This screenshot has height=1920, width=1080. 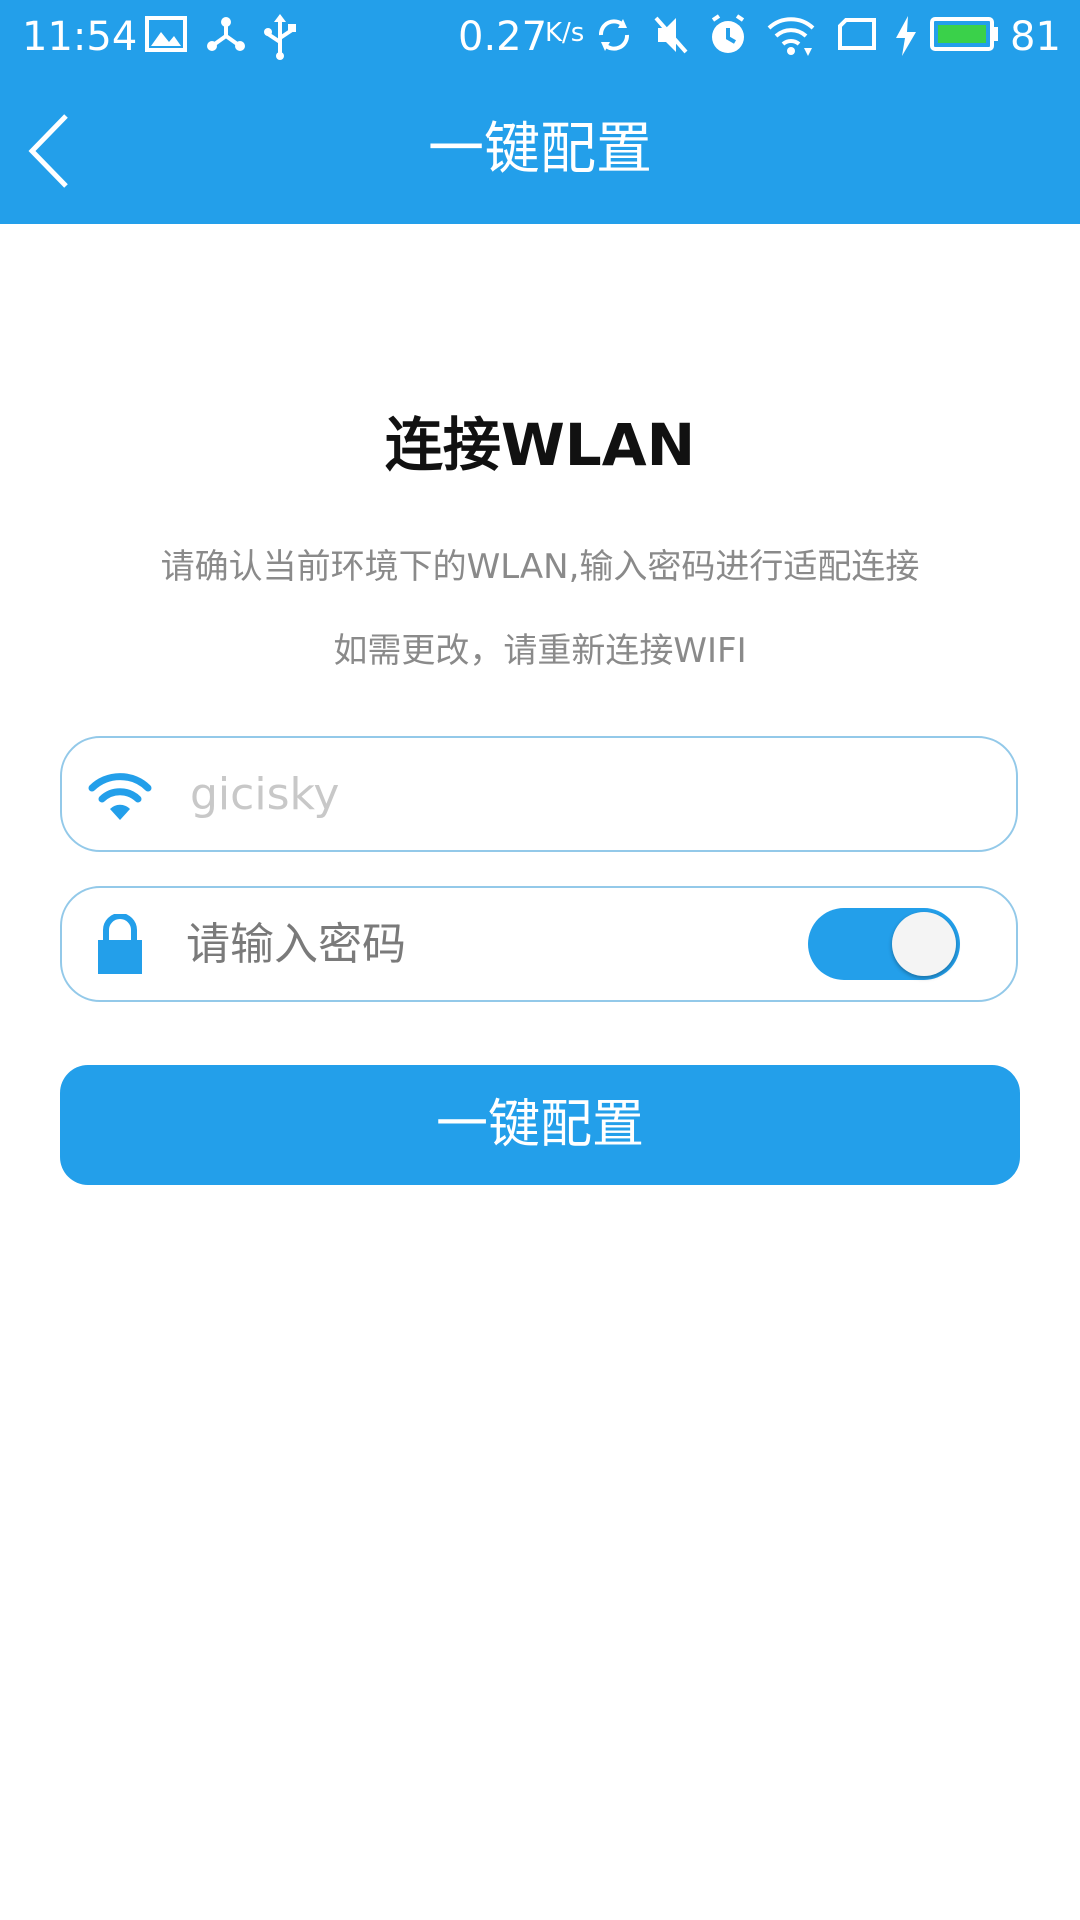 What do you see at coordinates (486, 944) in the screenshot?
I see `password-input` at bounding box center [486, 944].